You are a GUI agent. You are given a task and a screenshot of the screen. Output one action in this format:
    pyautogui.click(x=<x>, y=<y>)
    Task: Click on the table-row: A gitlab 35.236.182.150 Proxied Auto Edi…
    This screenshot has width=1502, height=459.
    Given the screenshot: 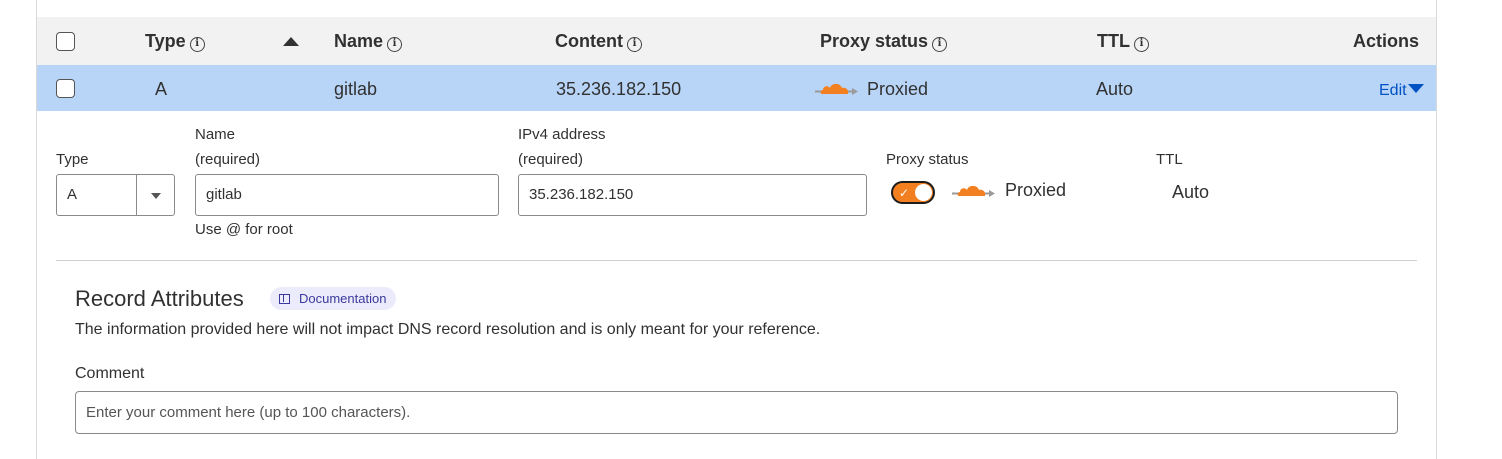 What is the action you would take?
    pyautogui.click(x=736, y=88)
    